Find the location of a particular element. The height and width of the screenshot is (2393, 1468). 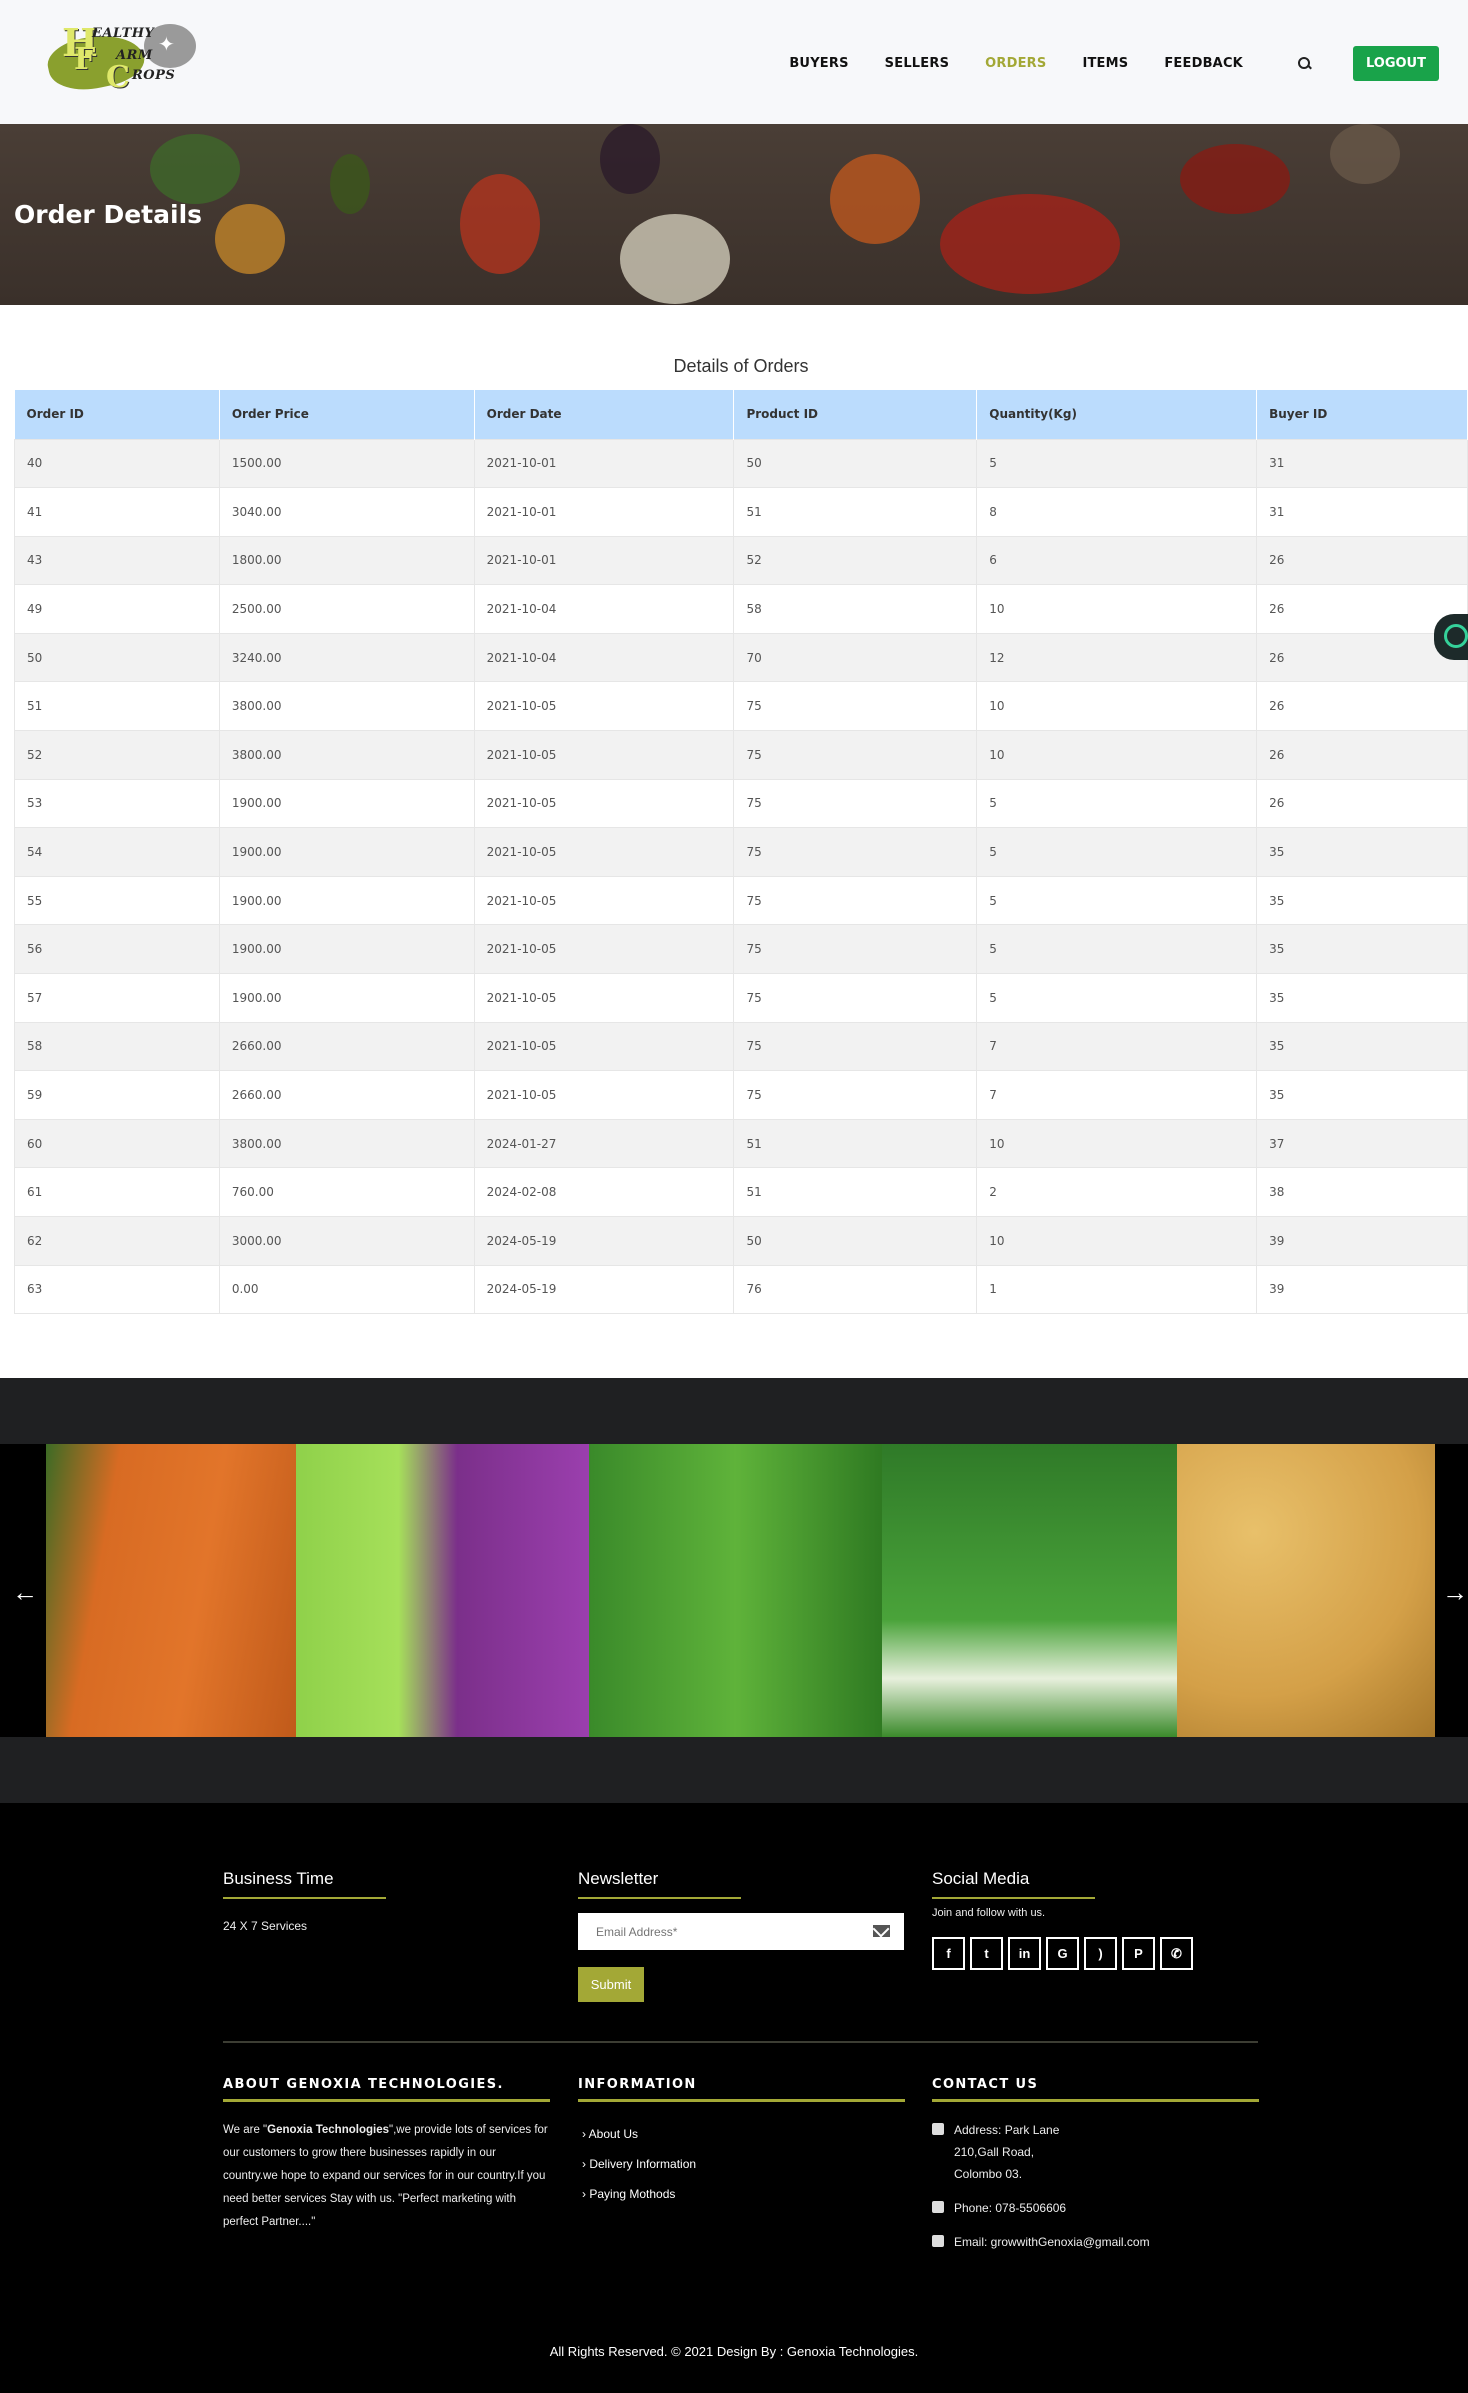

pinterest-icon: P is located at coordinates (1138, 1953).